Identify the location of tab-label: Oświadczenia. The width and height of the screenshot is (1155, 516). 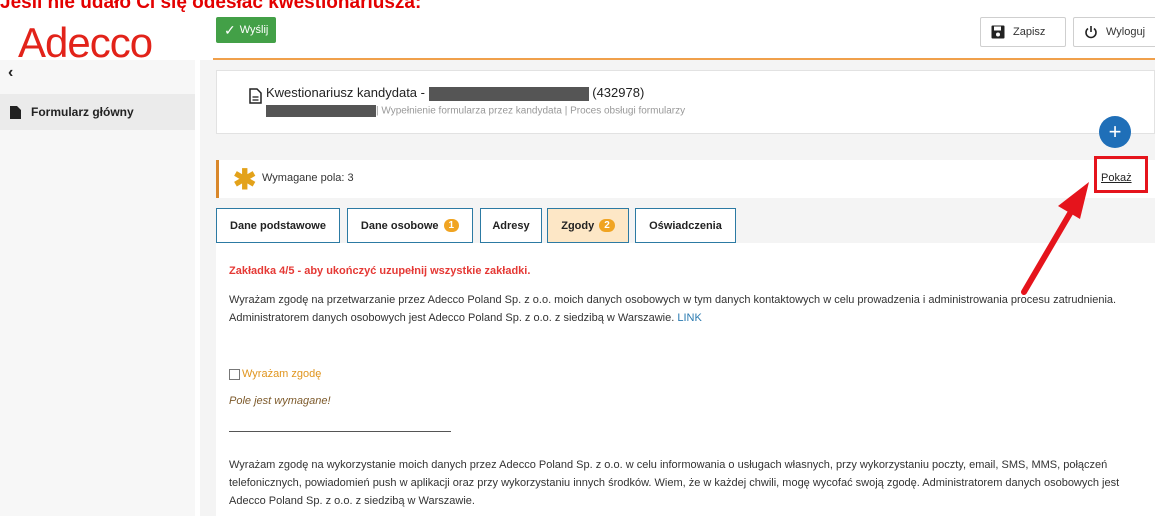
(685, 225).